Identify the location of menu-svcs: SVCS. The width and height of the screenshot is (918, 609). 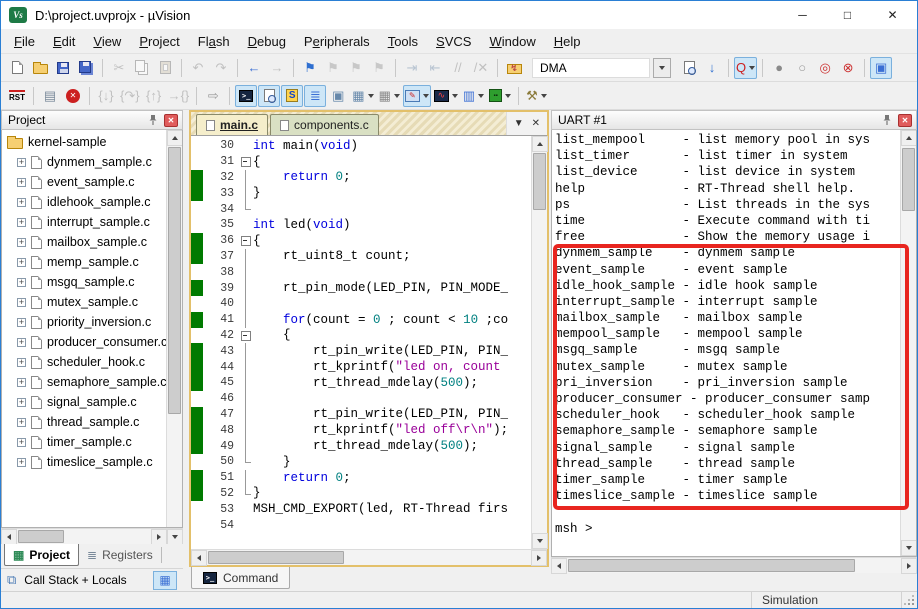
(453, 41).